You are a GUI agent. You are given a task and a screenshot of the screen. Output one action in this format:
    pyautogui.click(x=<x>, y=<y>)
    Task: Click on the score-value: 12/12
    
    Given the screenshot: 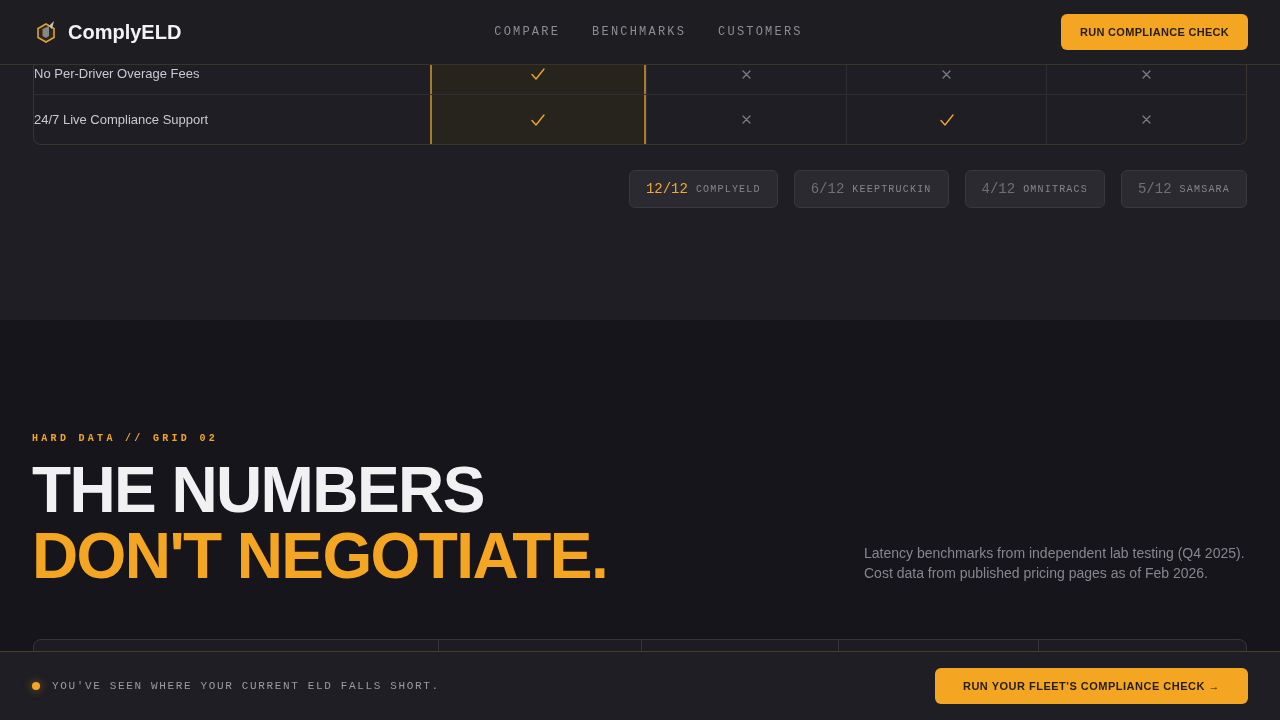 What is the action you would take?
    pyautogui.click(x=666, y=189)
    